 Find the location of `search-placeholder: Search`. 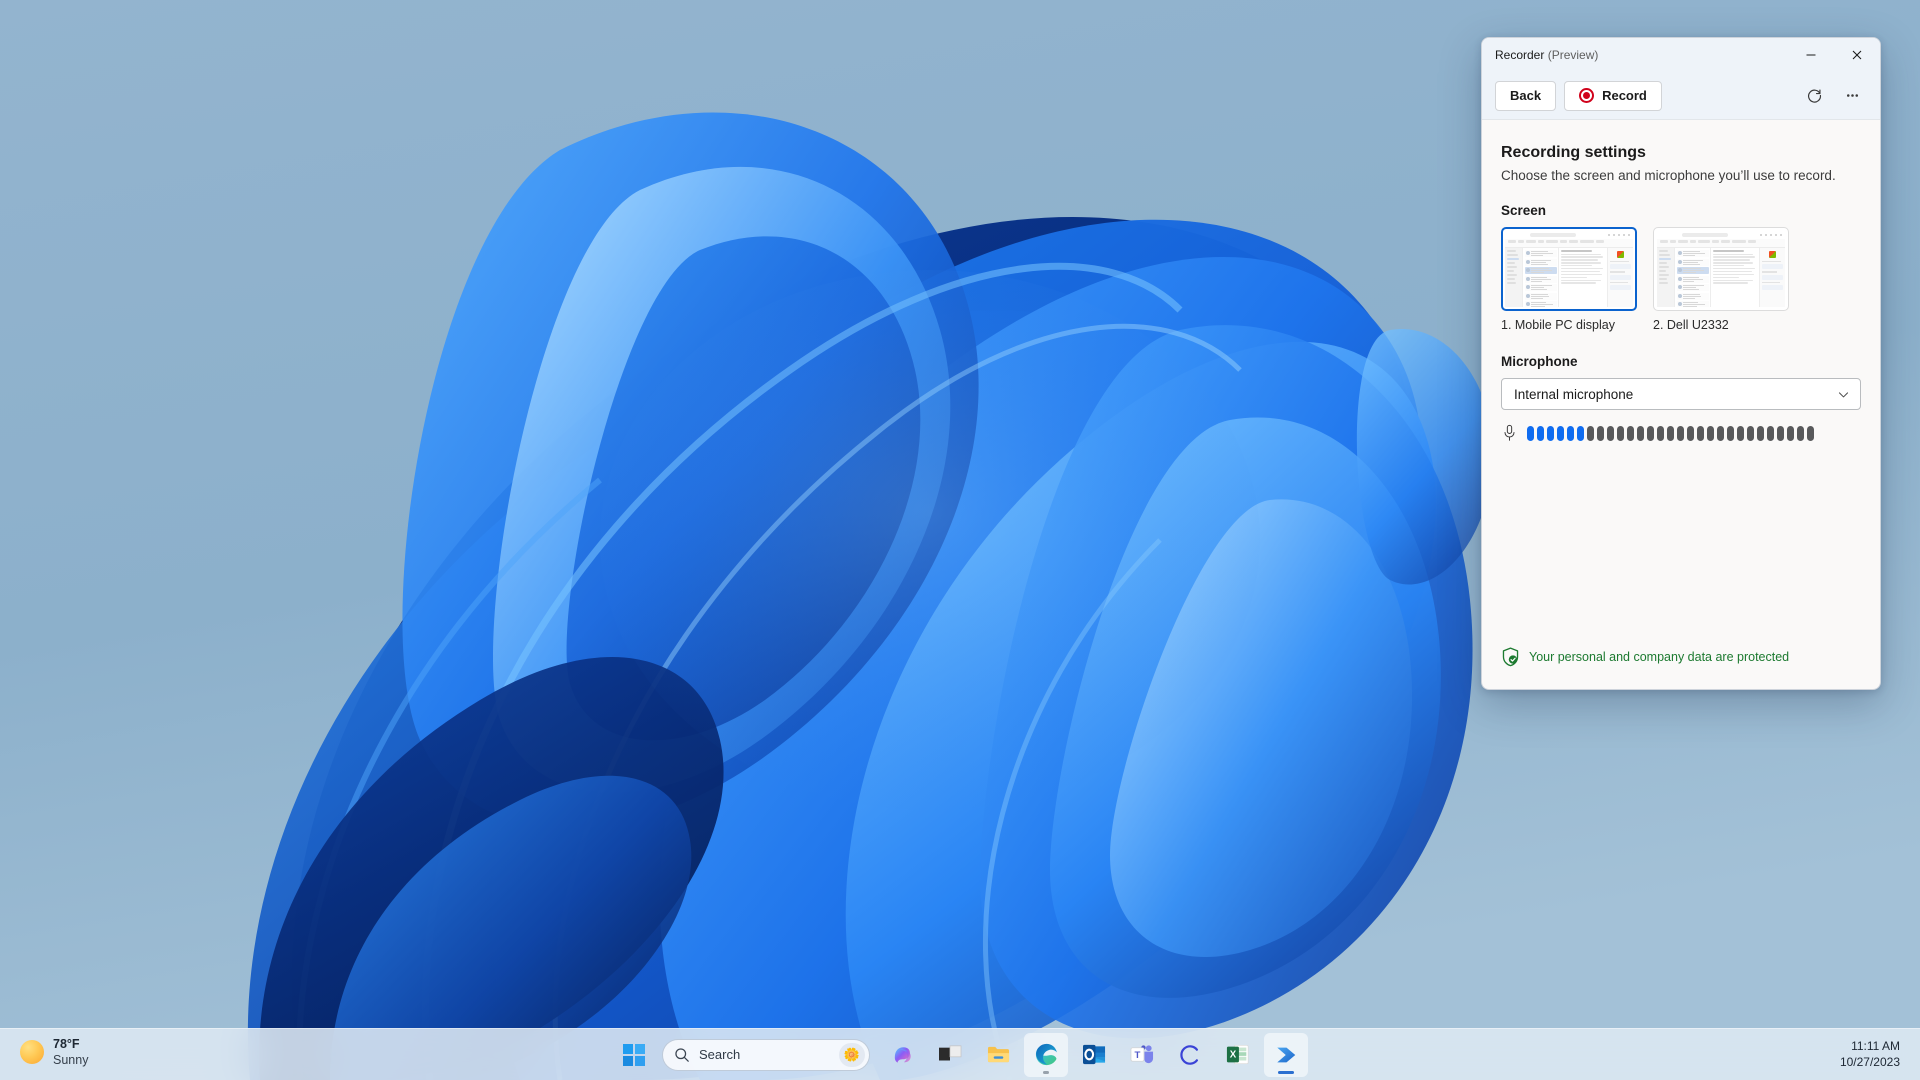

search-placeholder: Search is located at coordinates (720, 1054).